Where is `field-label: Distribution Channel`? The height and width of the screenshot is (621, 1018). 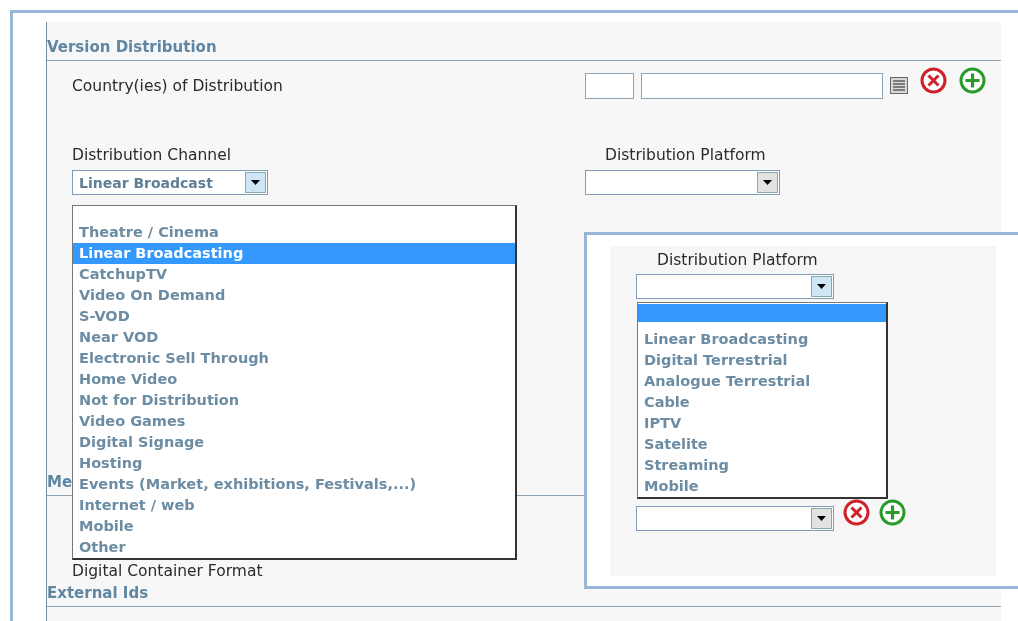
field-label: Distribution Channel is located at coordinates (152, 155).